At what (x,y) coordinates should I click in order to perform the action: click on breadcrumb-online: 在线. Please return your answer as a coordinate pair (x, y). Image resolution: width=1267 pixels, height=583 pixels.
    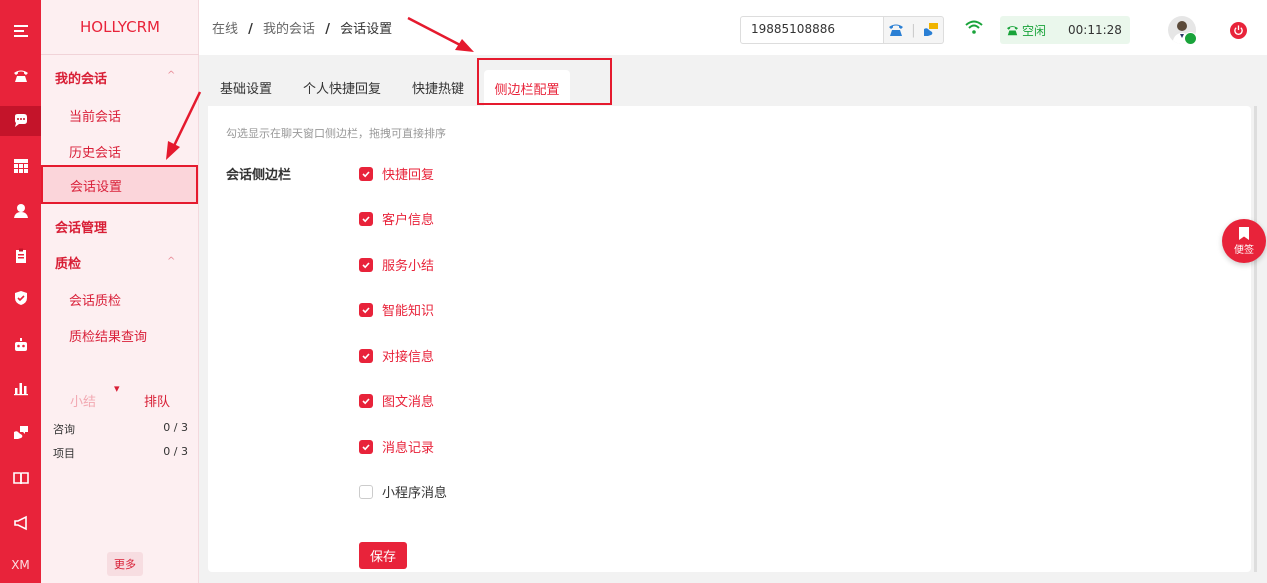
    Looking at the image, I should click on (225, 29).